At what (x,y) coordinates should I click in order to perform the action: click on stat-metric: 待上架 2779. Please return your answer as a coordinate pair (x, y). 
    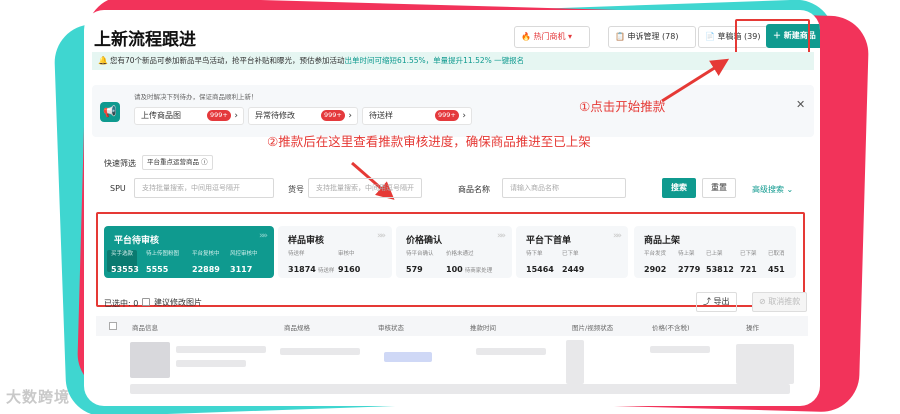
    Looking at the image, I should click on (689, 262).